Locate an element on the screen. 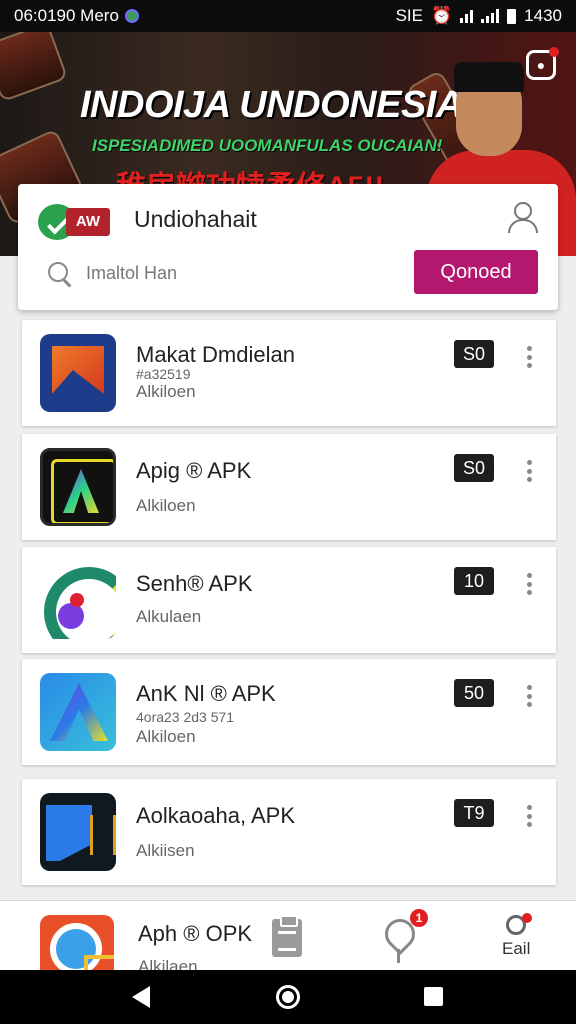 Image resolution: width=576 pixels, height=1024 pixels. user-icon is located at coordinates (522, 216).